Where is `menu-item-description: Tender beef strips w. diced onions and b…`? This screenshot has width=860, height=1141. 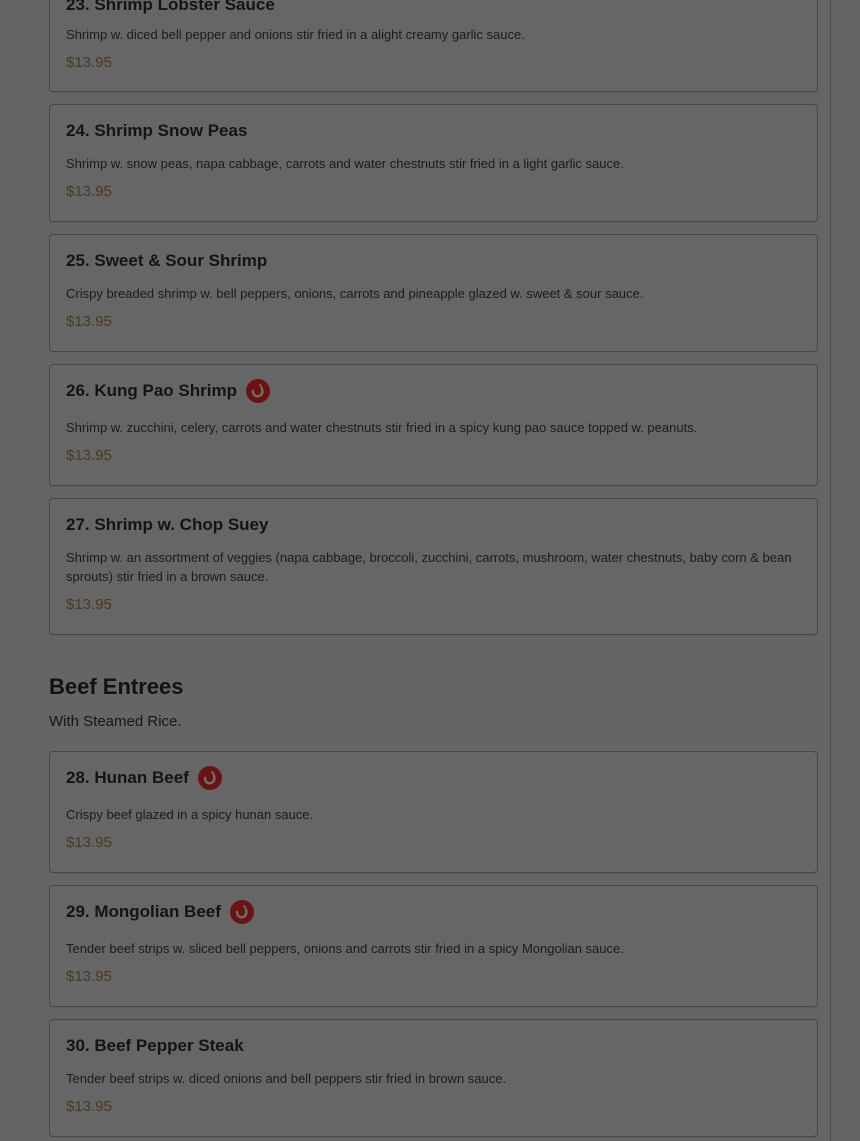
menu-item-description: Tender beef strips w. diced onions and b… is located at coordinates (286, 1078).